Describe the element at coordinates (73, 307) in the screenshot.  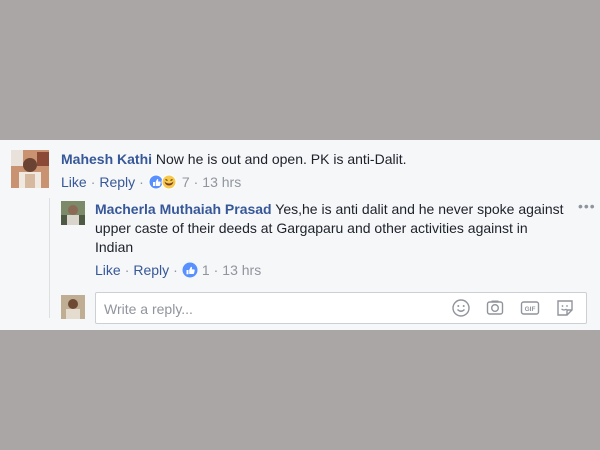
I see `current-user-avatar` at that location.